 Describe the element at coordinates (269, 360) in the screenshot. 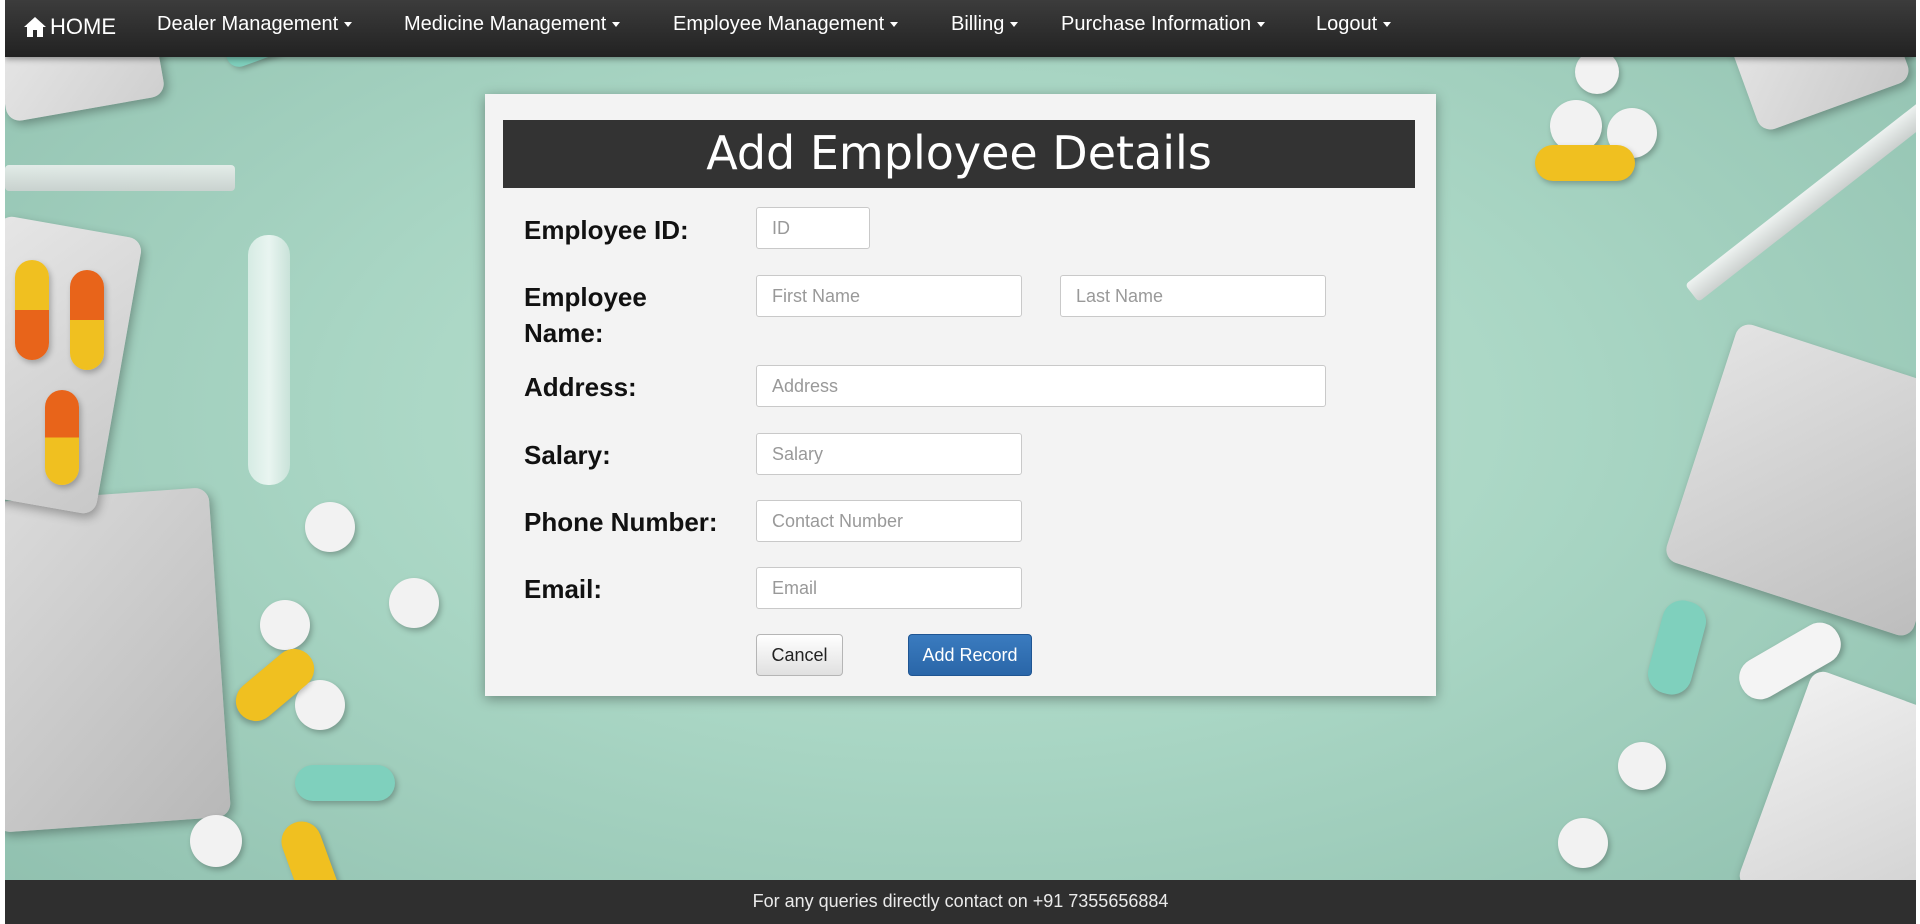

I see `ampoule-image` at that location.